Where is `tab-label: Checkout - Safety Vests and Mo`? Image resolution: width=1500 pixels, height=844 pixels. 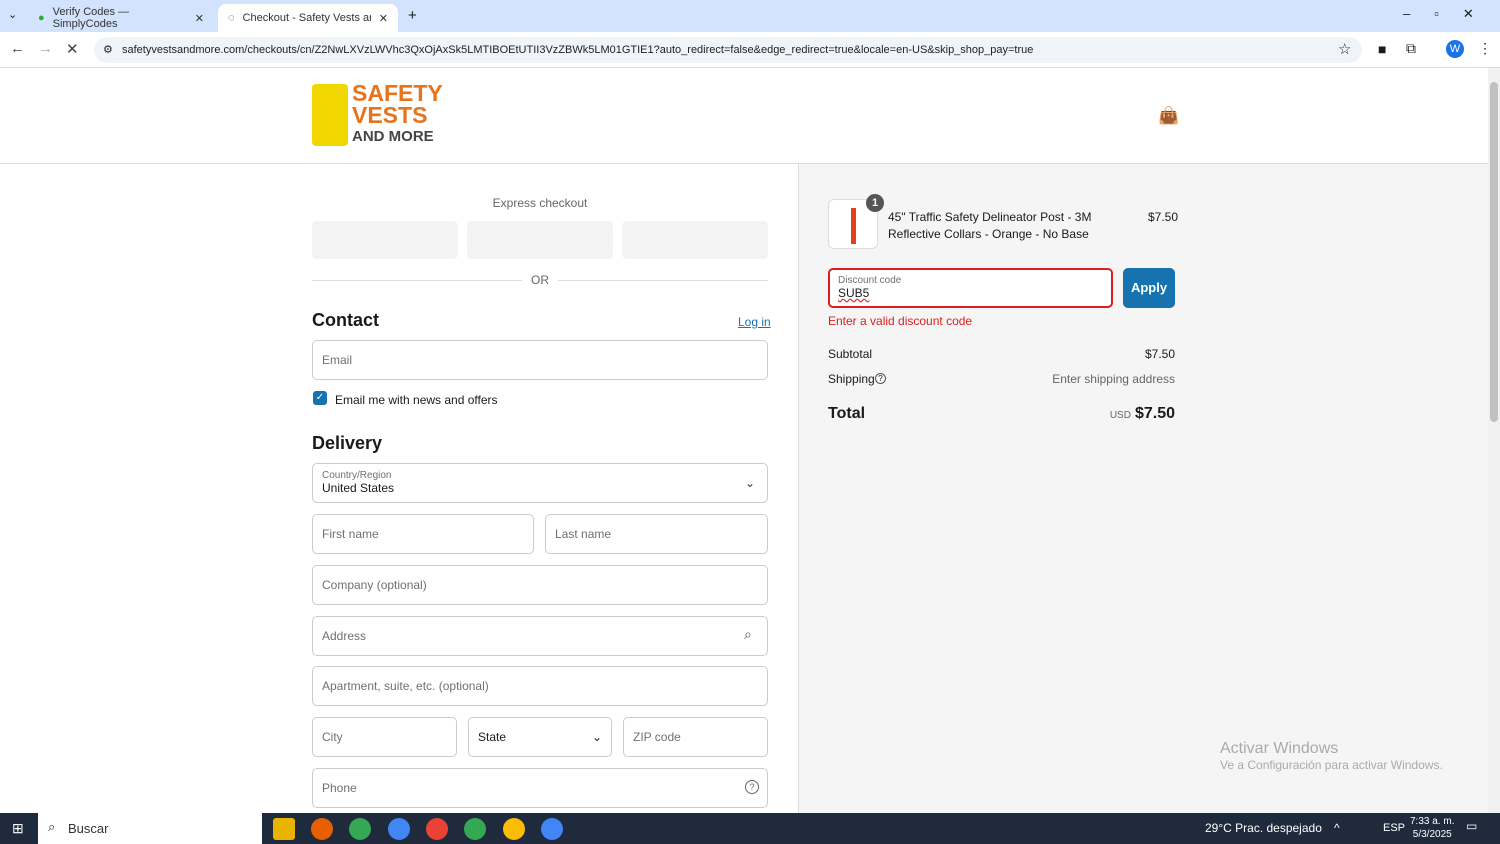
tab-label: Checkout - Safety Vests and Mo is located at coordinates (306, 18).